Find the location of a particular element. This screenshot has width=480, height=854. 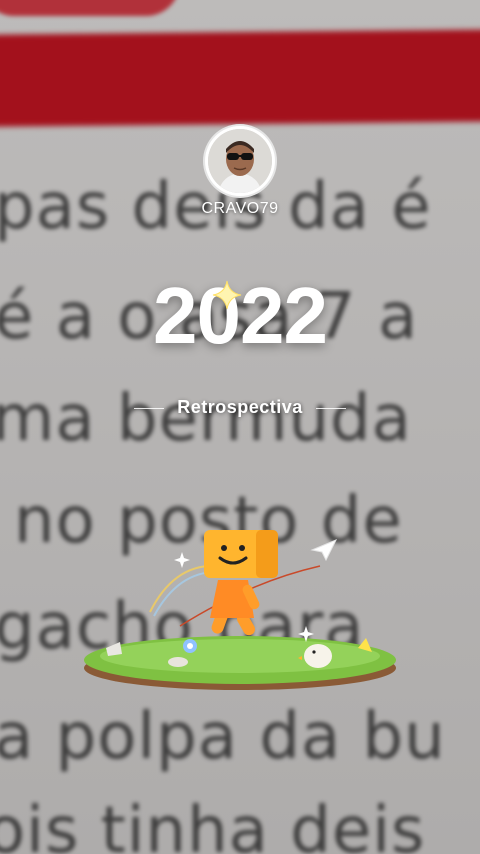

mascot-illustration is located at coordinates (240, 612).